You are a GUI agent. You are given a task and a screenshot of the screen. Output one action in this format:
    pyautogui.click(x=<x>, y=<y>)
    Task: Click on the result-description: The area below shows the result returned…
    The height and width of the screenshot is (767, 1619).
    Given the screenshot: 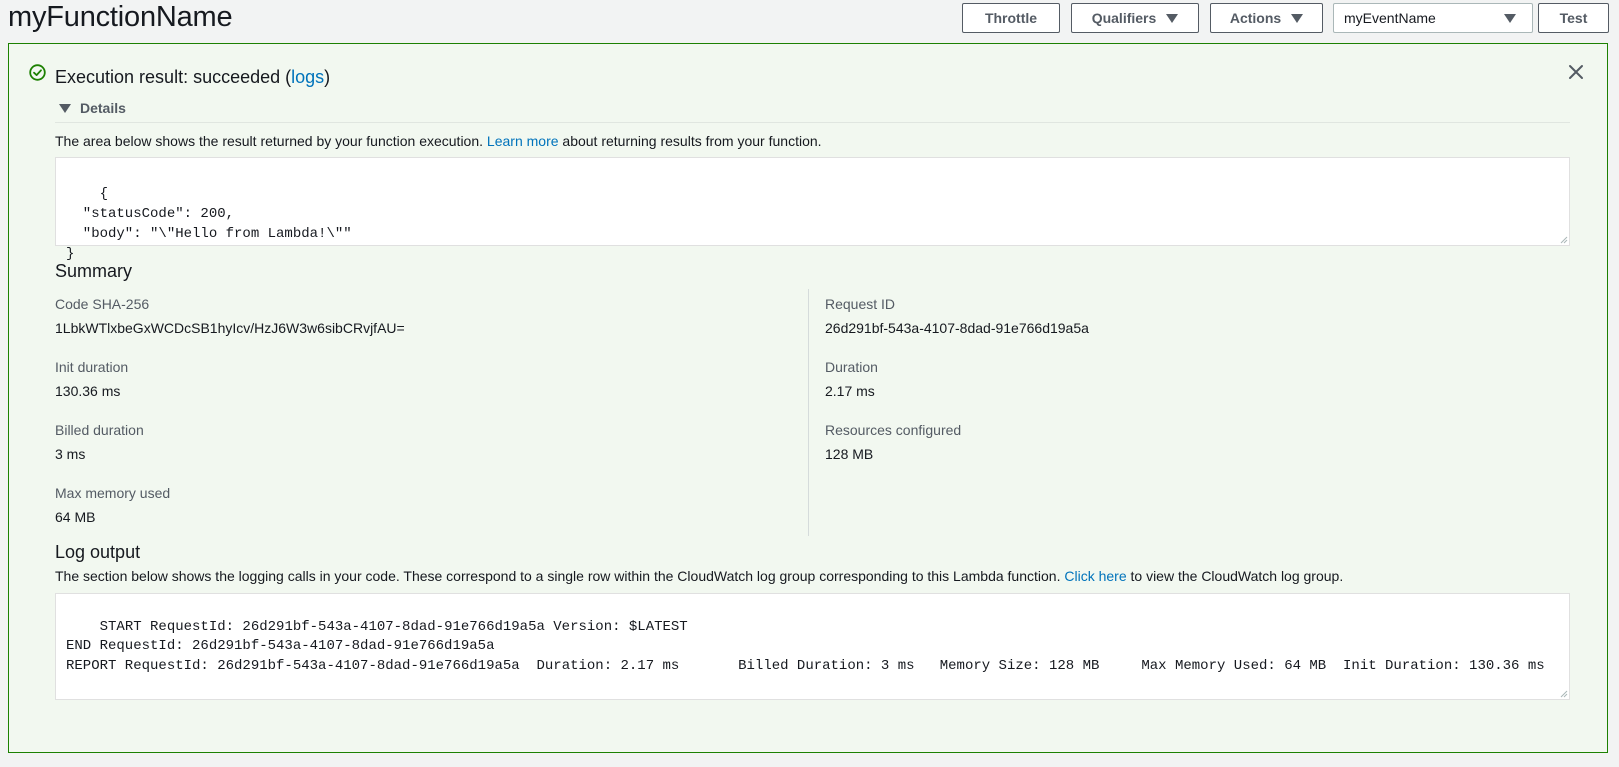 What is the action you would take?
    pyautogui.click(x=438, y=141)
    